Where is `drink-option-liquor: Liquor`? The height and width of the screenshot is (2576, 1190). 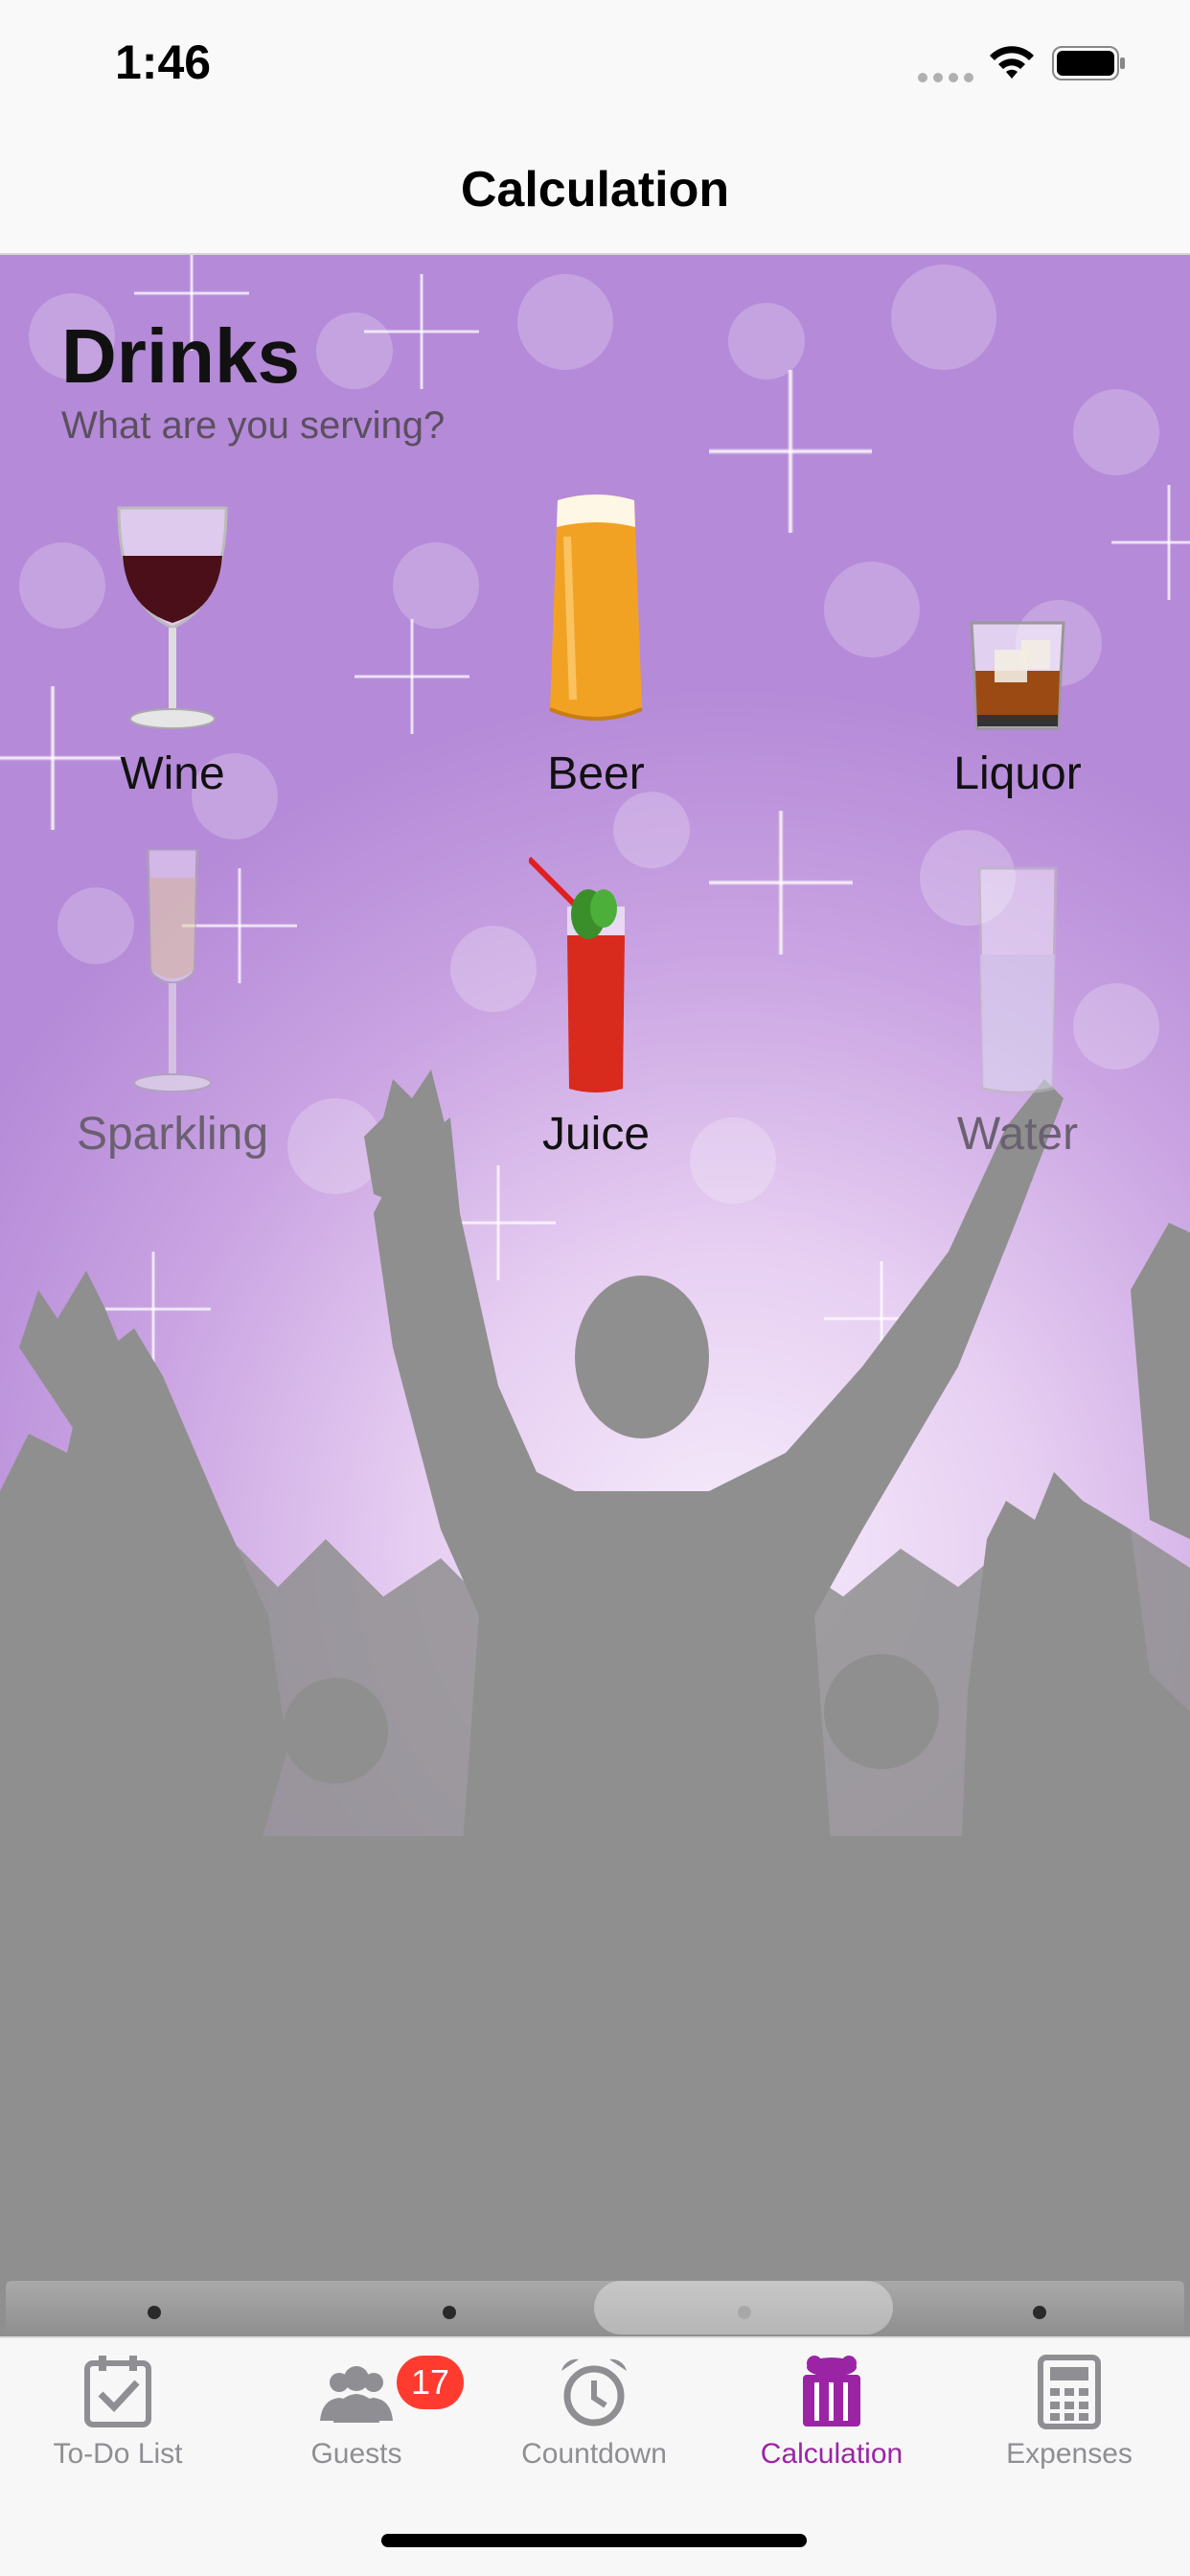 drink-option-liquor: Liquor is located at coordinates (1017, 644).